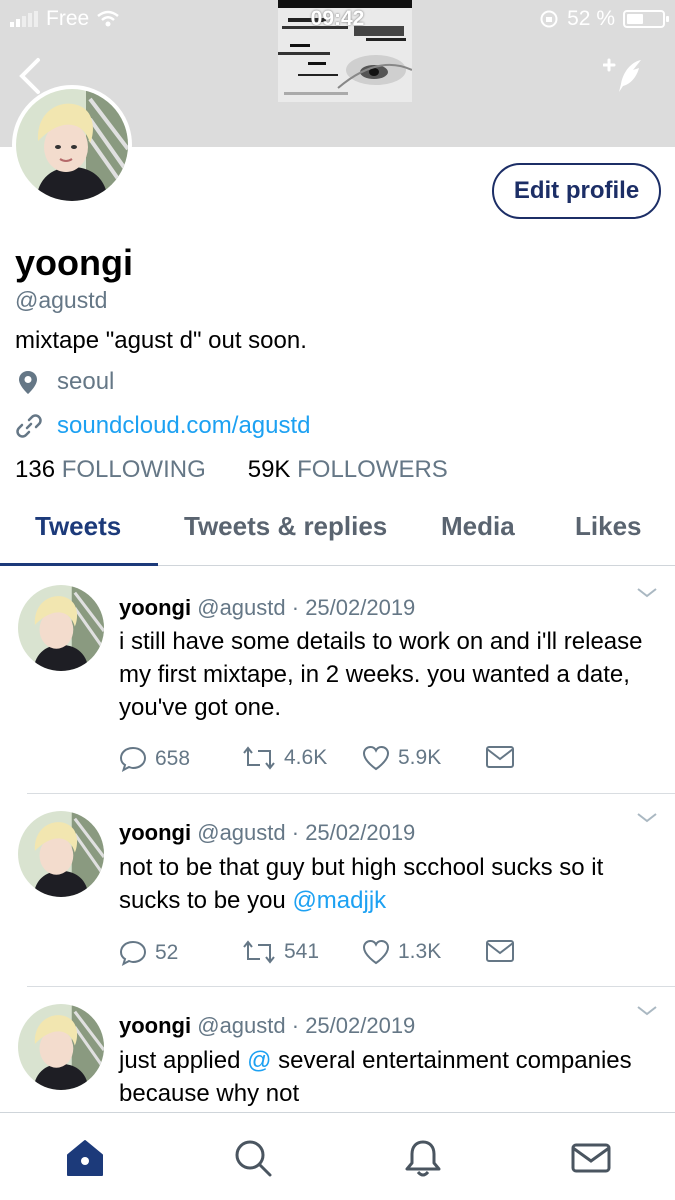 Image resolution: width=675 pixels, height=1200 pixels. Describe the element at coordinates (183, 1060) in the screenshot. I see `tweet-text-body: just applied` at that location.